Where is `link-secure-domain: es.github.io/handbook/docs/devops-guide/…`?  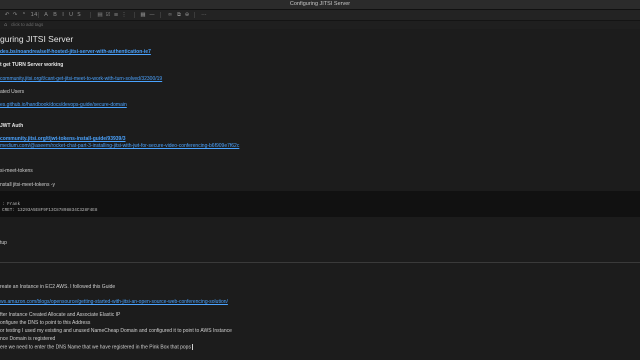
link-secure-domain: es.github.io/handbook/docs/devops-guide/… is located at coordinates (63, 105).